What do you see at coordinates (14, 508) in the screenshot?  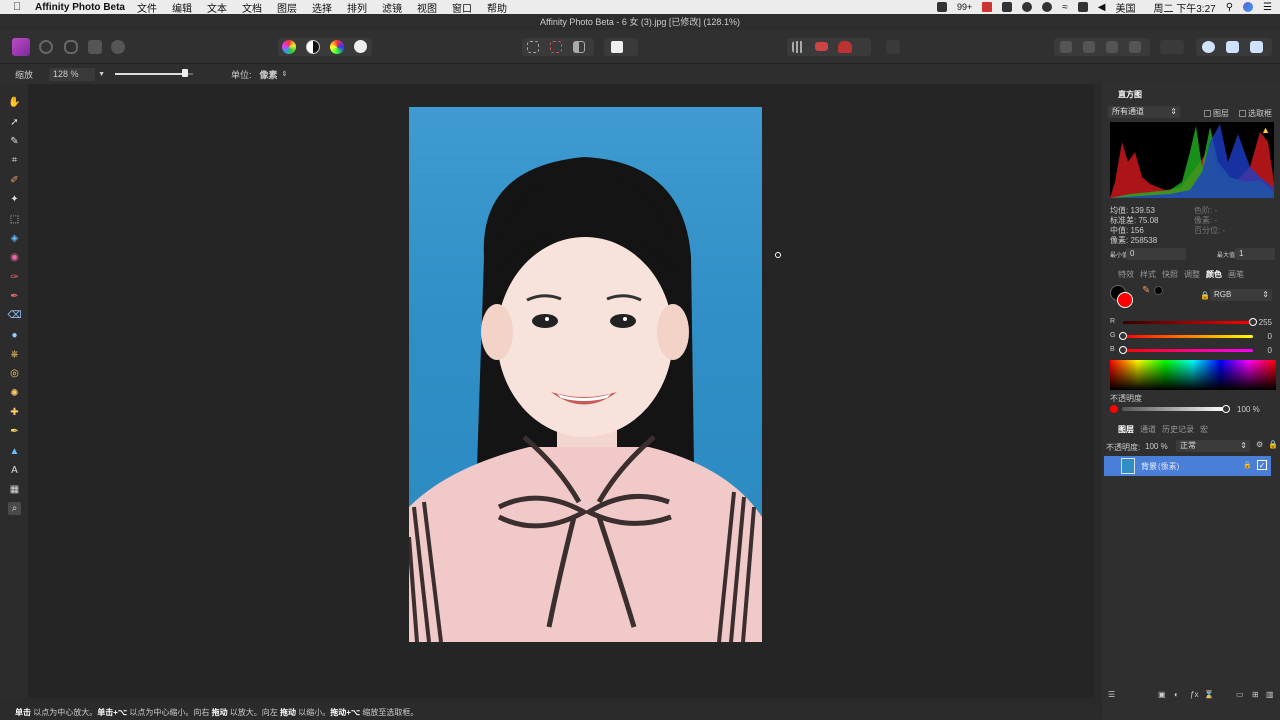 I see `zoom-tool-icon: ⌕` at bounding box center [14, 508].